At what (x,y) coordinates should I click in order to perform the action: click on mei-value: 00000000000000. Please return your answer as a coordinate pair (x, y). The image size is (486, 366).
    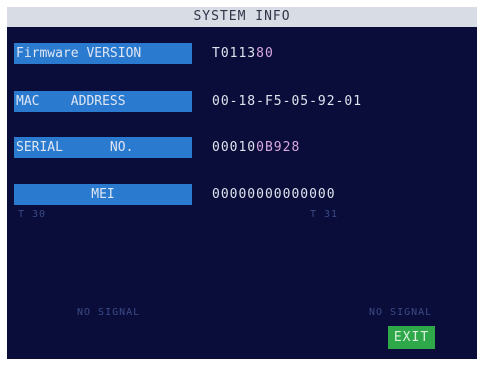
    Looking at the image, I should click on (274, 194).